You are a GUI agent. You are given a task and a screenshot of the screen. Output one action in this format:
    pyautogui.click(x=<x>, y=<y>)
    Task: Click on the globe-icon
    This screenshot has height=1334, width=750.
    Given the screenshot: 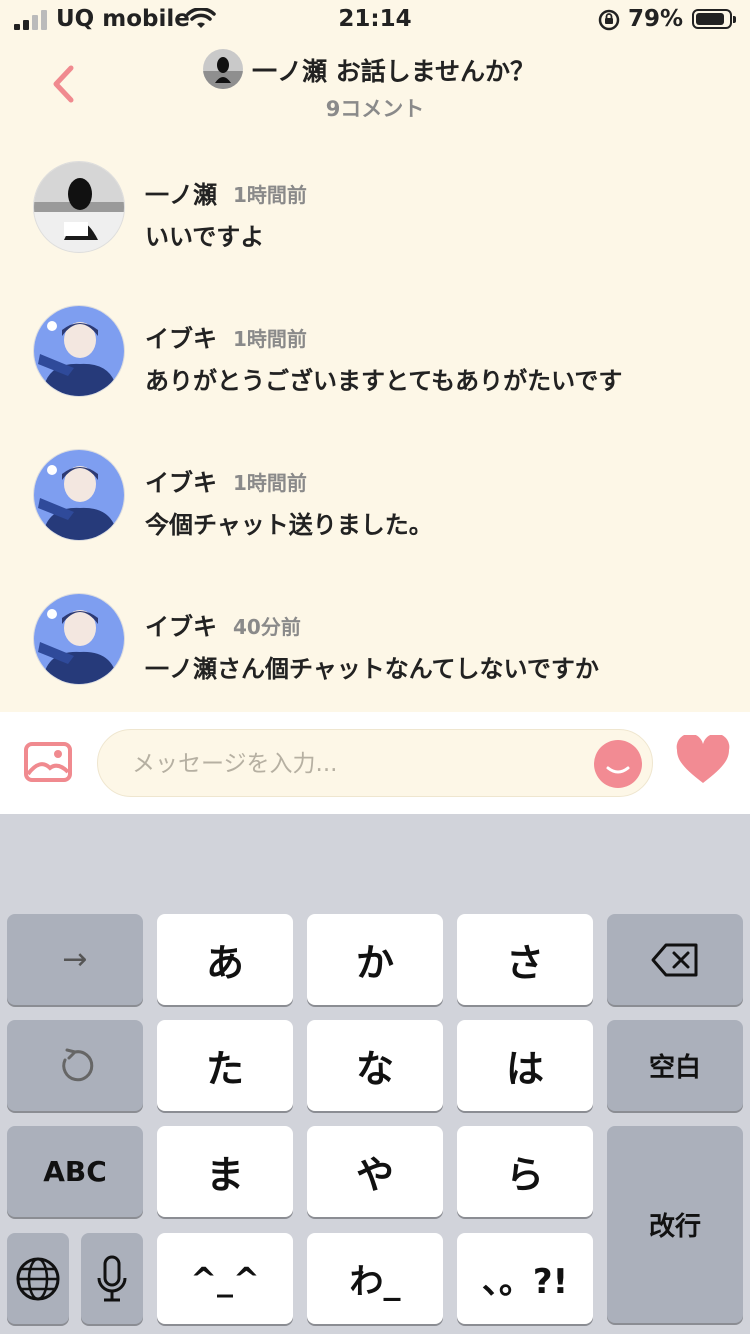 What is the action you would take?
    pyautogui.click(x=38, y=1278)
    